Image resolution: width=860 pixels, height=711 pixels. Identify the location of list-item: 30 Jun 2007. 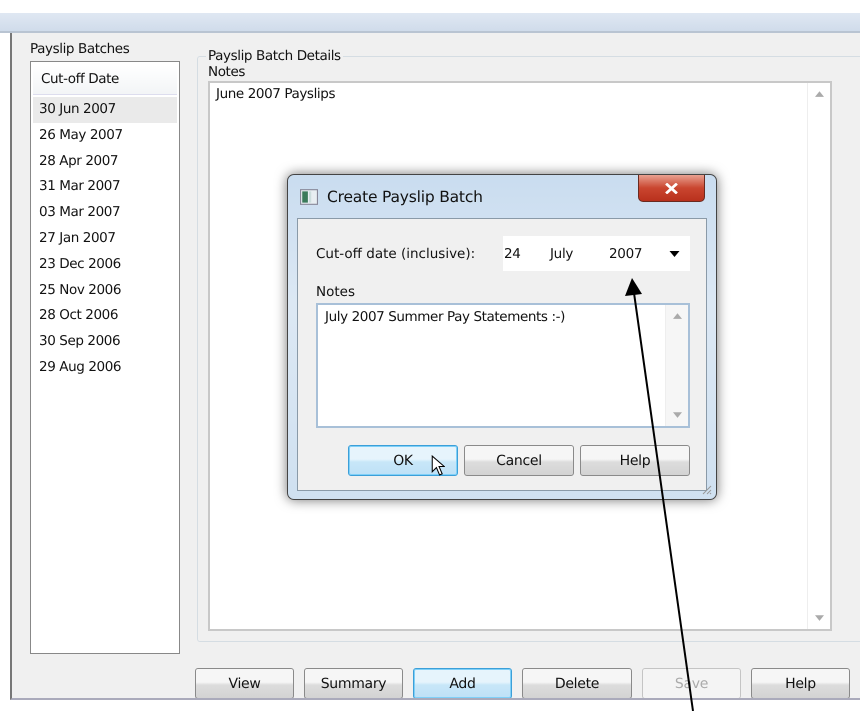
(105, 110).